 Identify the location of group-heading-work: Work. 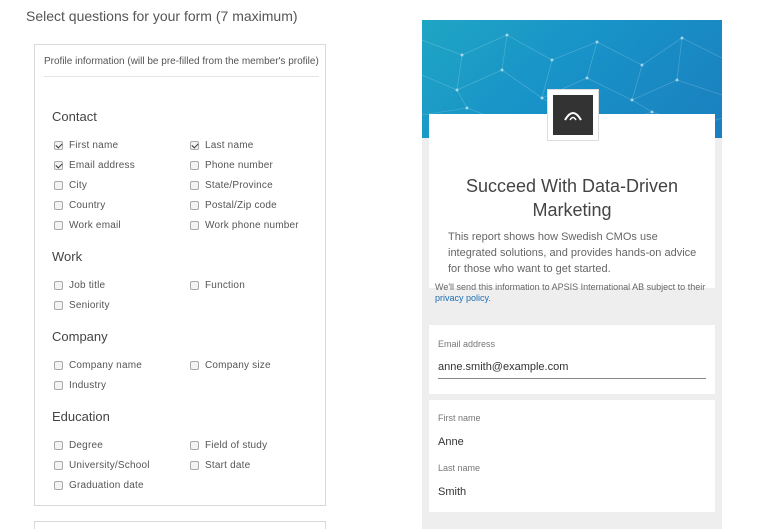
(67, 256).